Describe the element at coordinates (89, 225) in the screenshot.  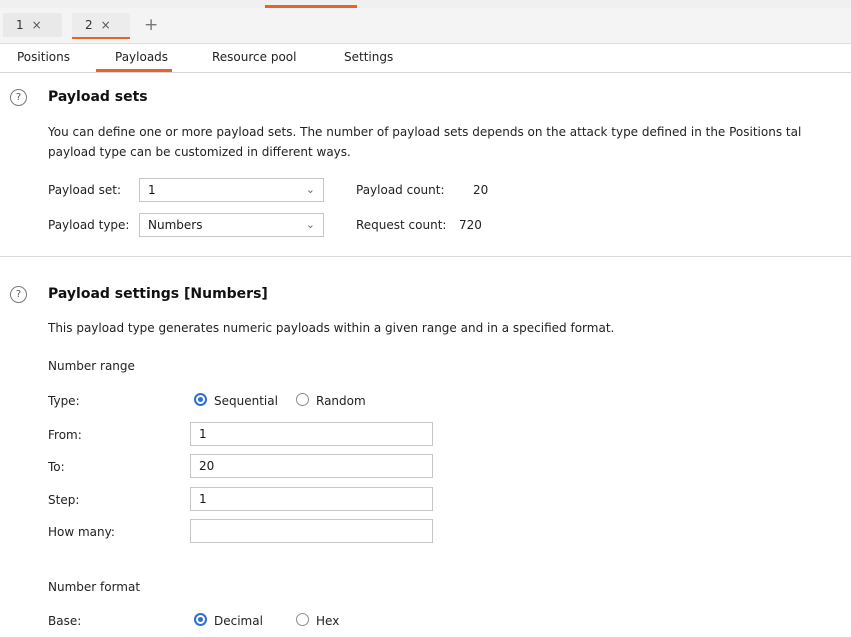
I see `payload-type-label: Payload type:` at that location.